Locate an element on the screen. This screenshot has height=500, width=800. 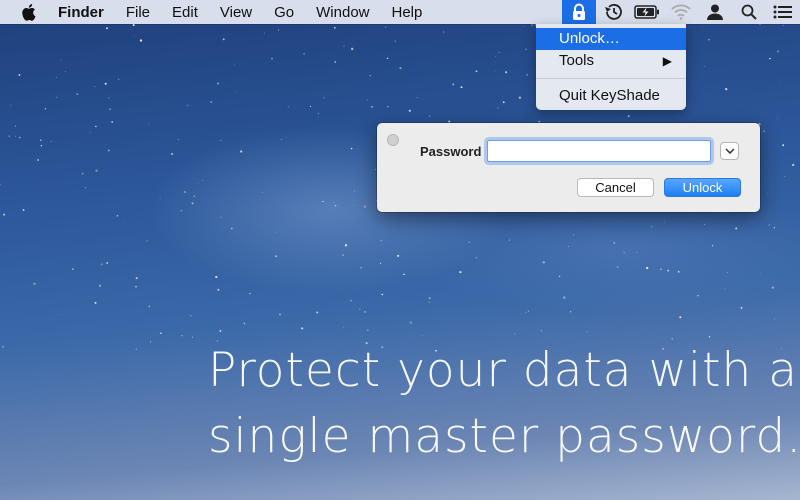
battery-charging-icon is located at coordinates (647, 12).